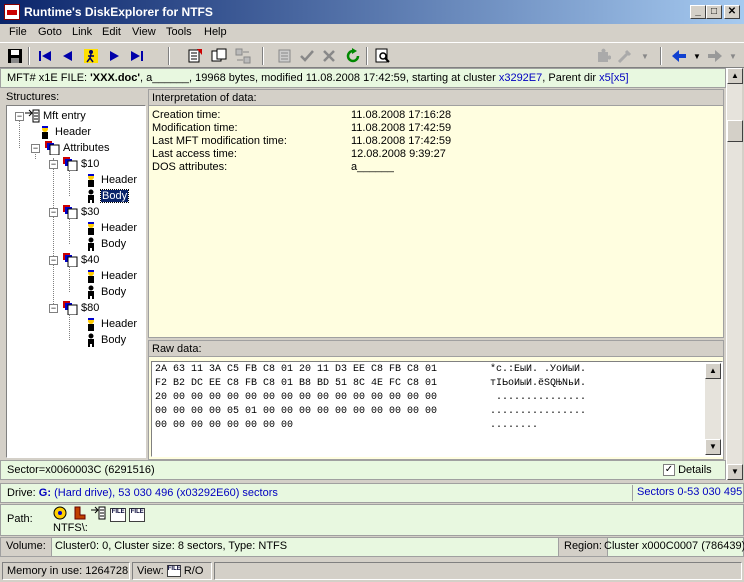  I want to click on file-view-icon: FILE, so click(173, 571).